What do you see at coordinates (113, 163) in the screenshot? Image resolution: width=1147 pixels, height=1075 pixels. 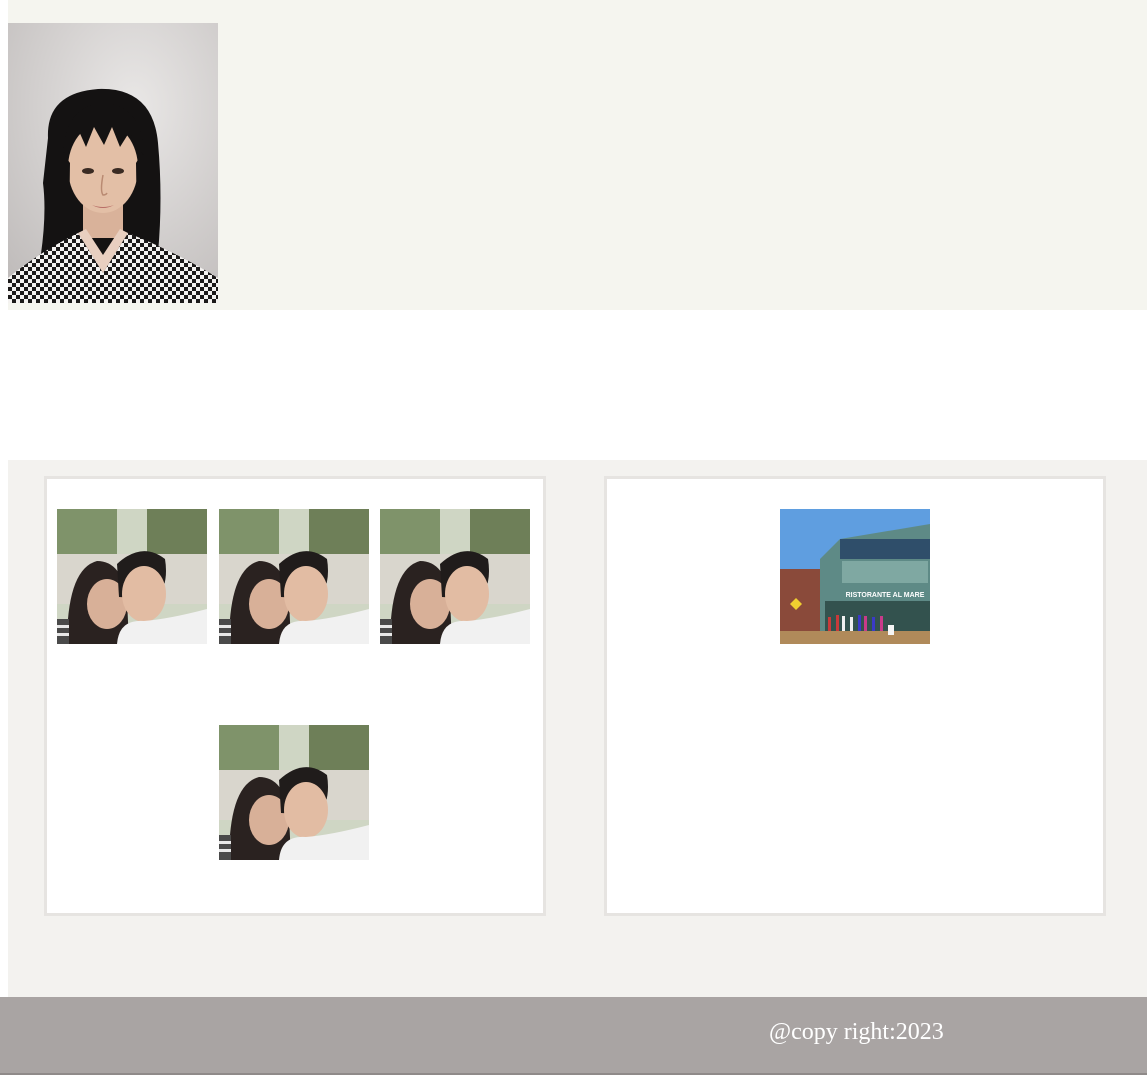 I see `profile-photo` at bounding box center [113, 163].